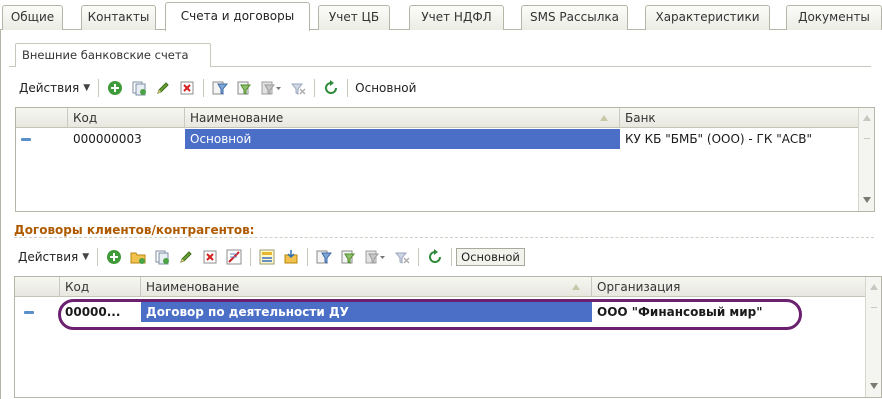 The height and width of the screenshot is (399, 882). I want to click on tab-securities: Учет ЦБ, so click(354, 17).